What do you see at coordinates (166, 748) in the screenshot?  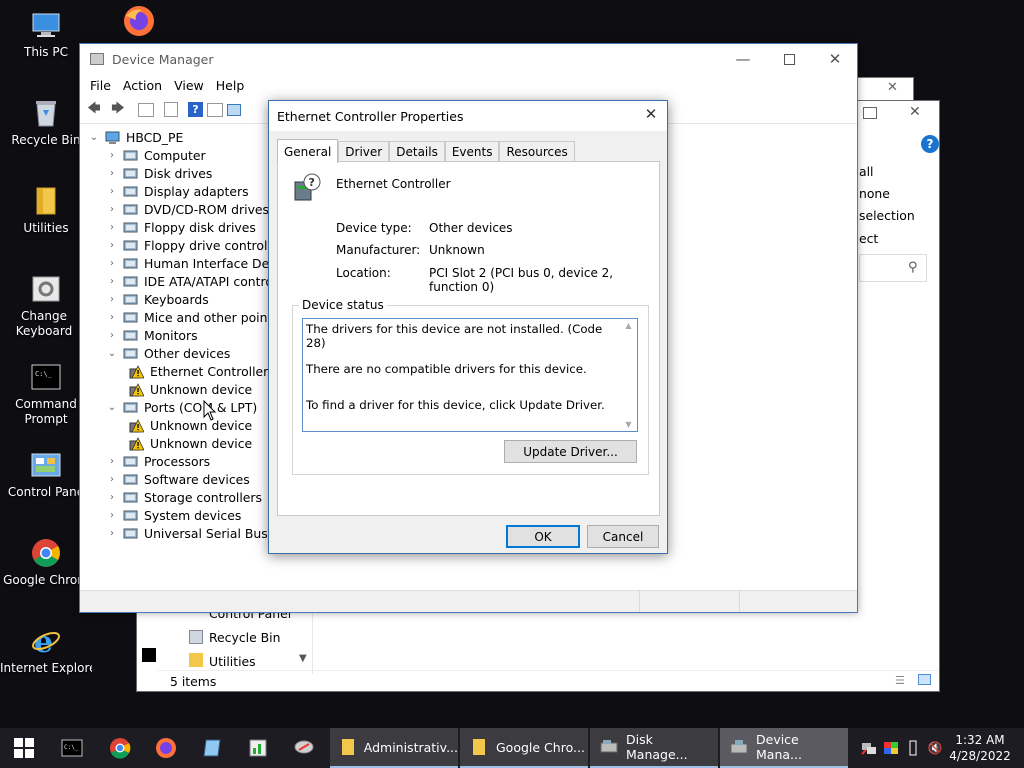 I see `taskbar-firefox-icon` at bounding box center [166, 748].